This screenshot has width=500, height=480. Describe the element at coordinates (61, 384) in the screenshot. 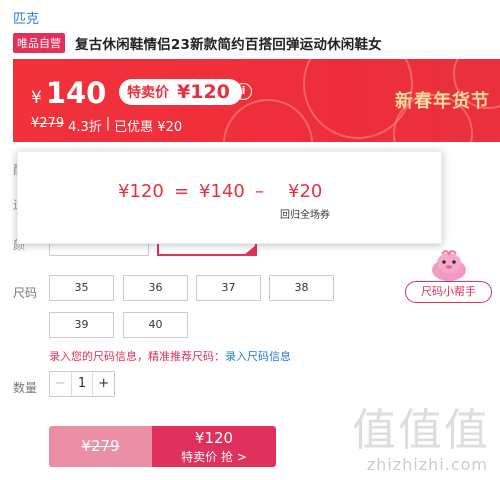

I see `quantity-decrease-button: −` at that location.